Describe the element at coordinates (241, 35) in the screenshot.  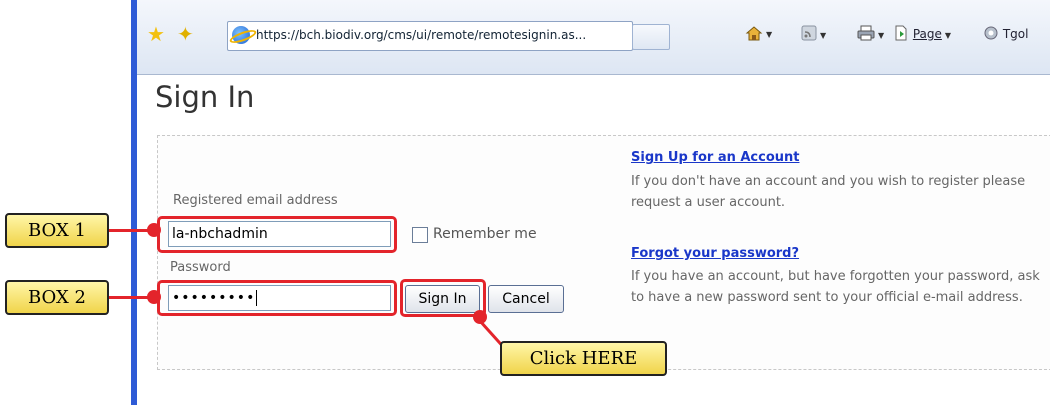
I see `browser-page-icon` at that location.